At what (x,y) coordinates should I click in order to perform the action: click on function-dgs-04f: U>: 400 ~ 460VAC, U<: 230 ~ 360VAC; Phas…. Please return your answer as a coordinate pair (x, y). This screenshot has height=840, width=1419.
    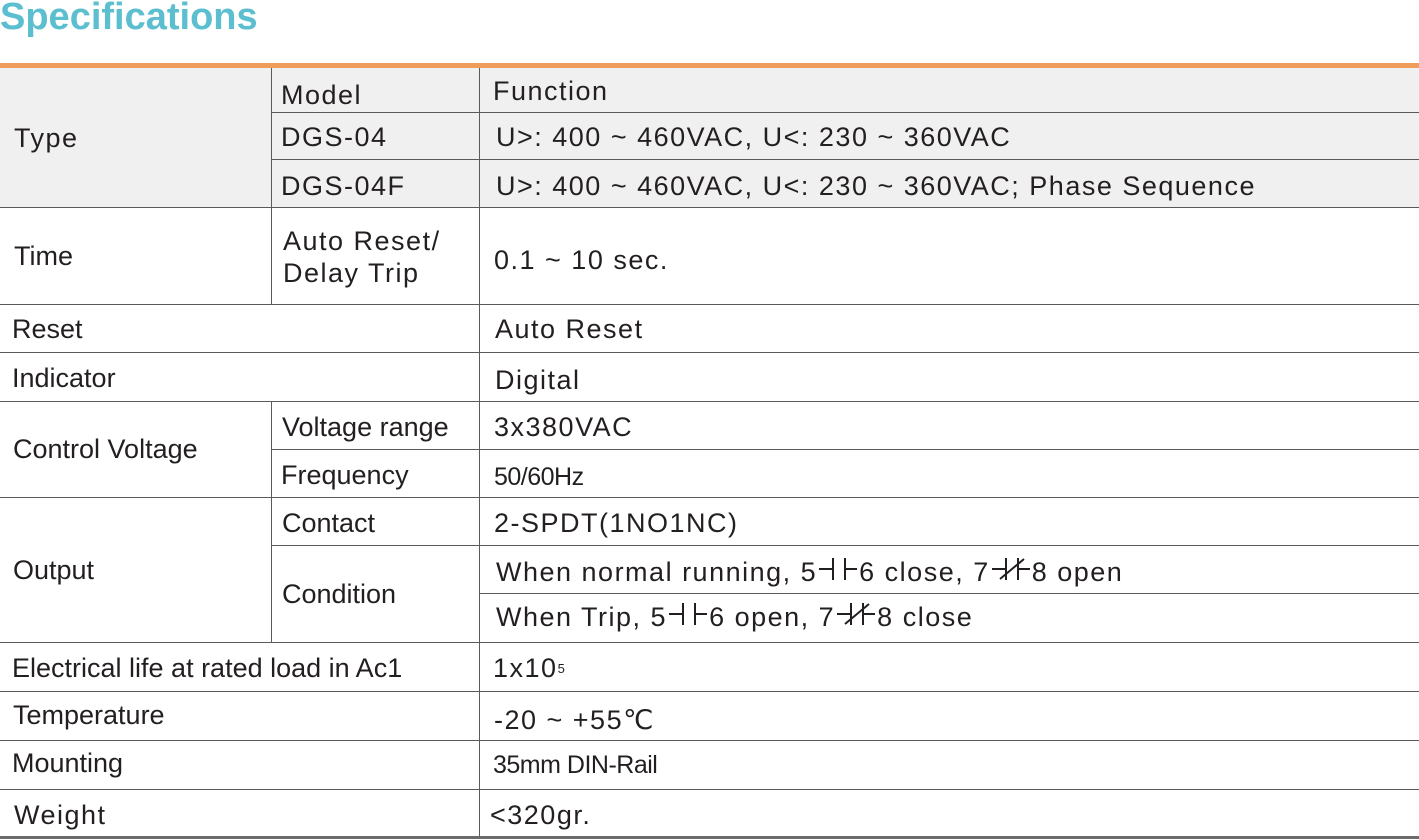
    Looking at the image, I should click on (876, 185).